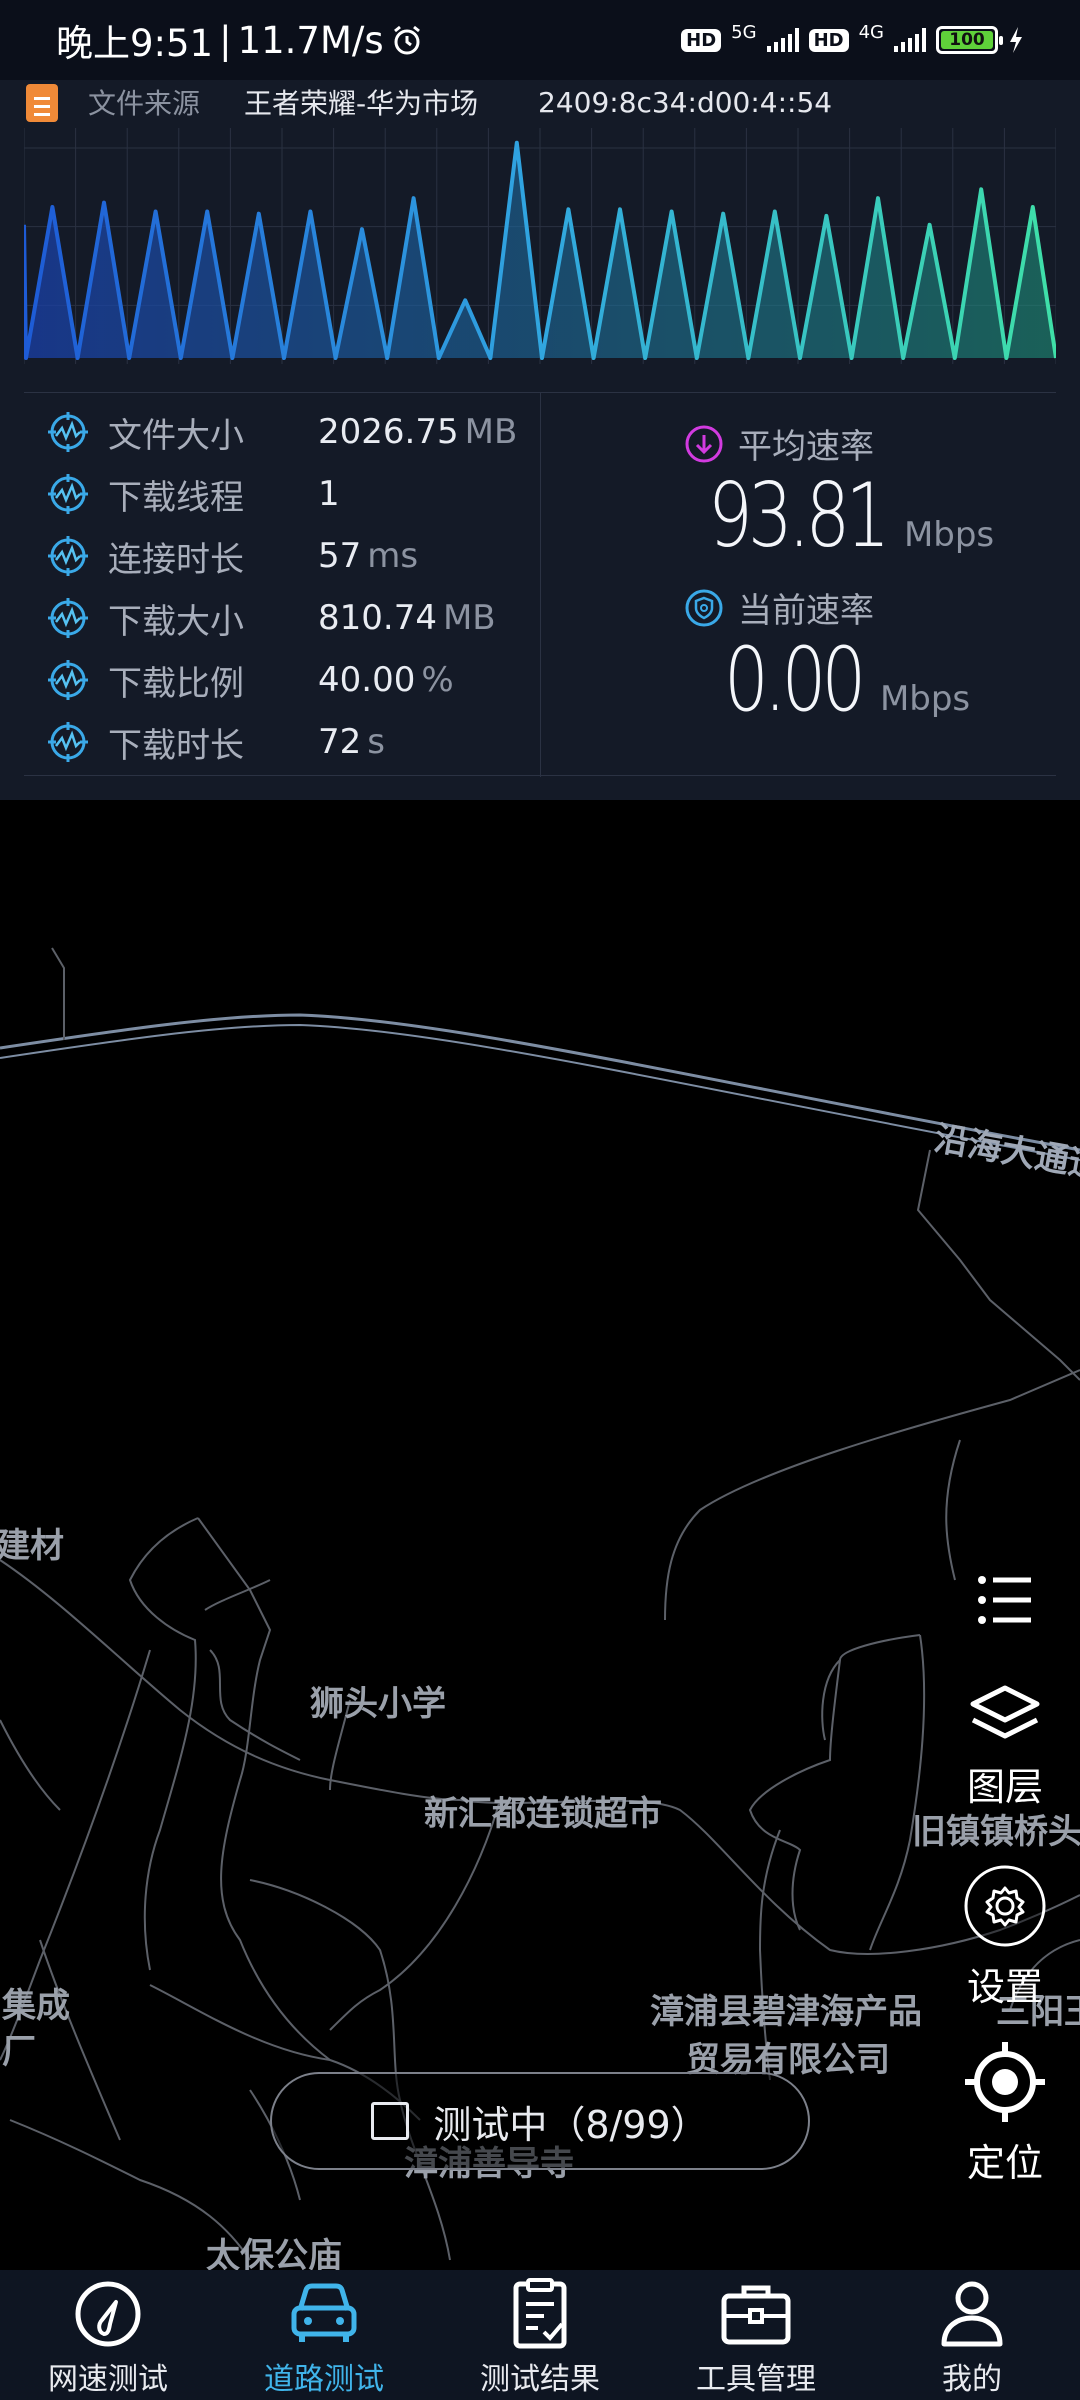 The image size is (1080, 2400). I want to click on nav-profile: 我的, so click(972, 2335).